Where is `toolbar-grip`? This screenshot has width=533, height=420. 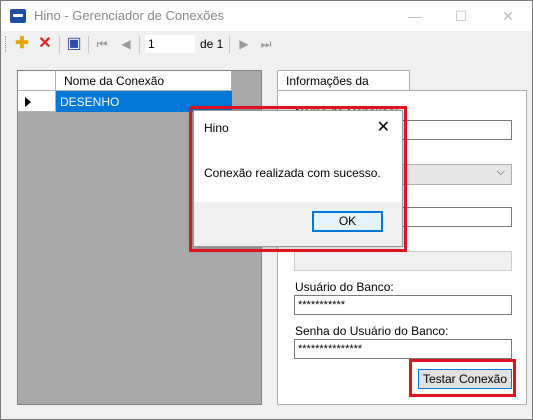 toolbar-grip is located at coordinates (6, 44).